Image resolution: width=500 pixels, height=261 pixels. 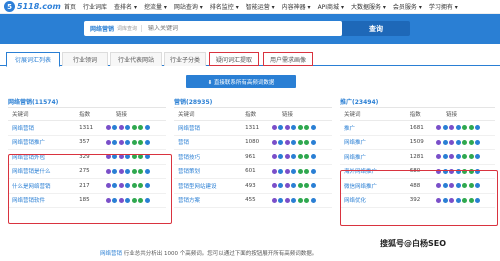 What do you see at coordinates (102, 28) in the screenshot?
I see `search-scope-tag: 网络营销` at bounding box center [102, 28].